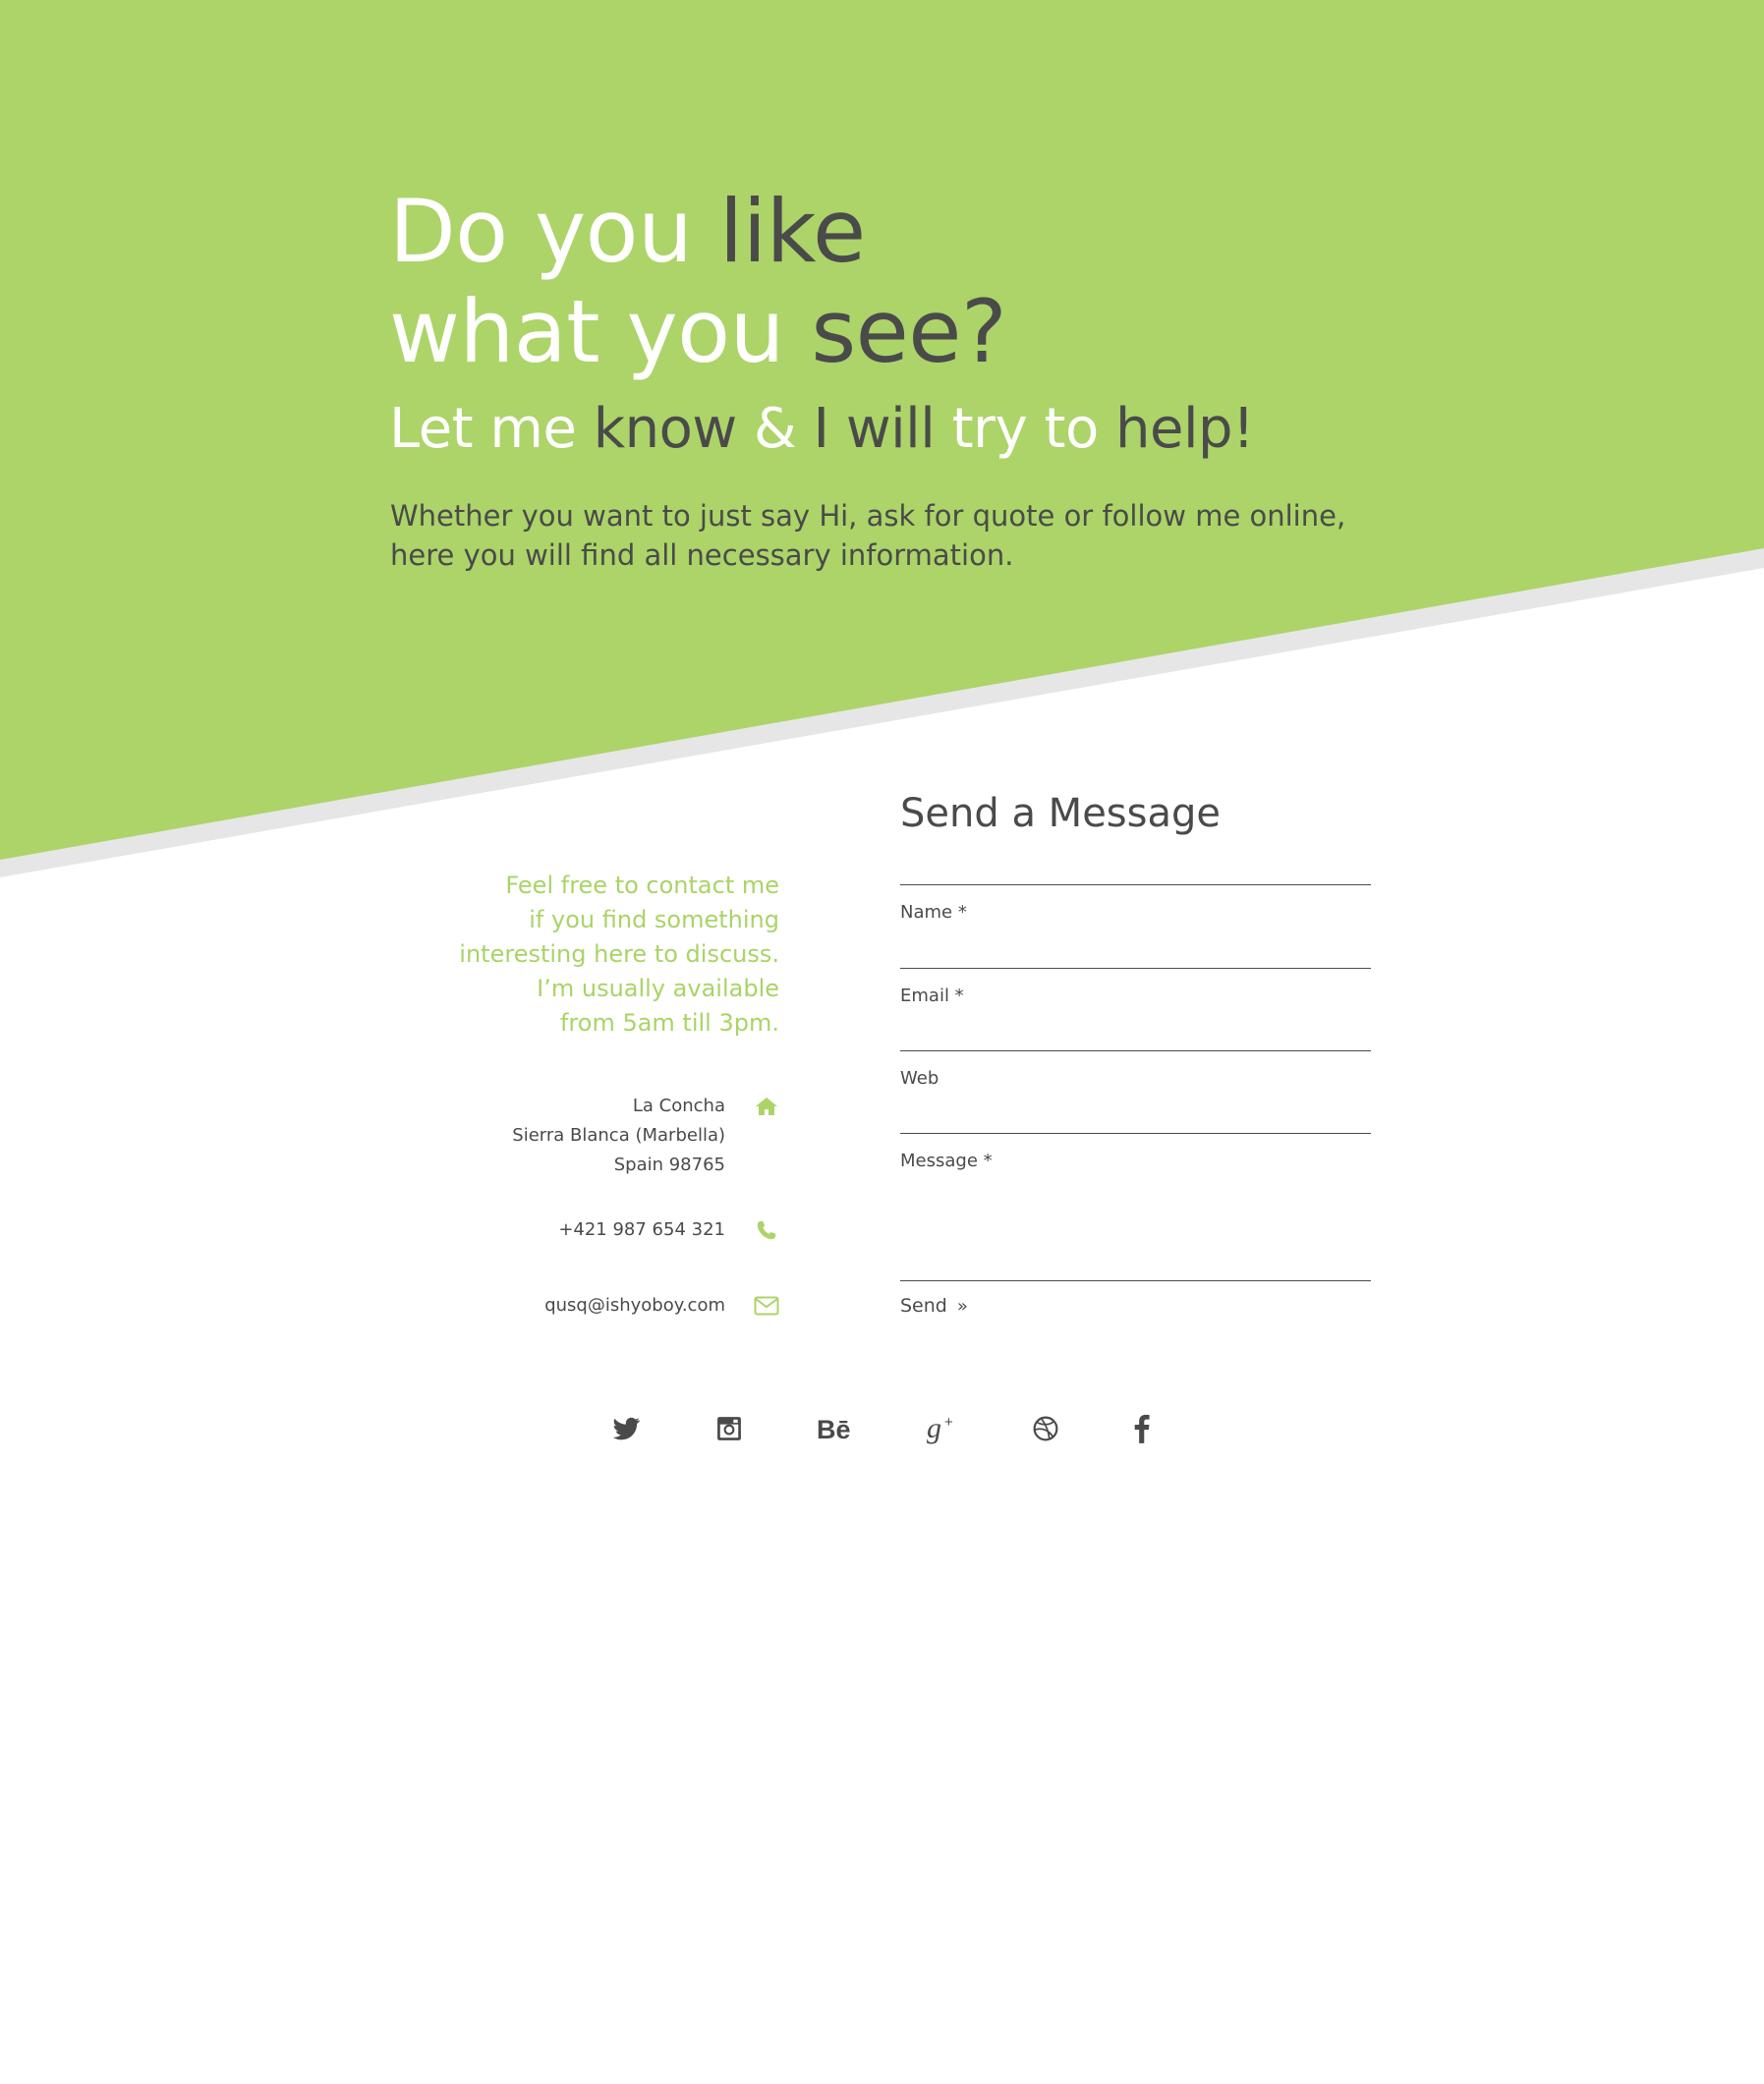 The height and width of the screenshot is (2084, 1764). Describe the element at coordinates (766, 1230) in the screenshot. I see `phone-icon` at that location.